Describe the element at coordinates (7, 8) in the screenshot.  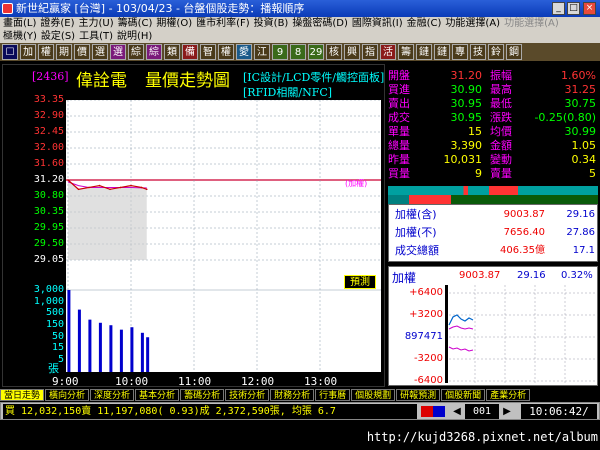
I see `app-icon` at that location.